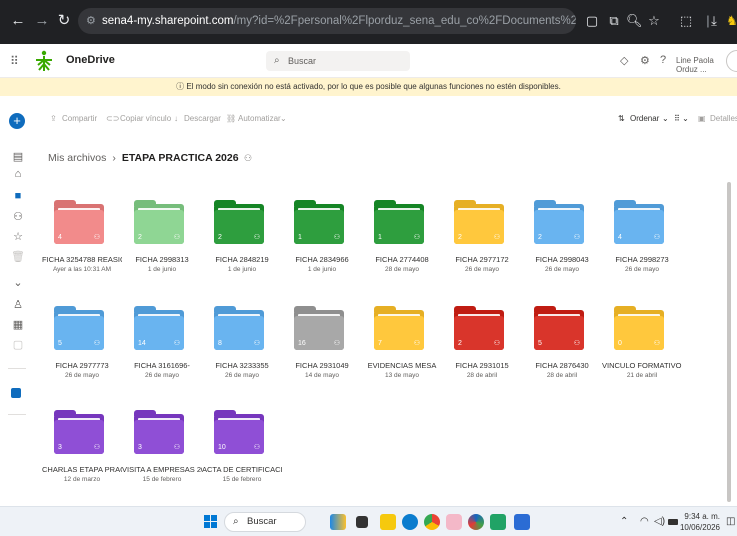 Image resolution: width=737 pixels, height=536 pixels. I want to click on site-info-icon: ⚙, so click(91, 21).